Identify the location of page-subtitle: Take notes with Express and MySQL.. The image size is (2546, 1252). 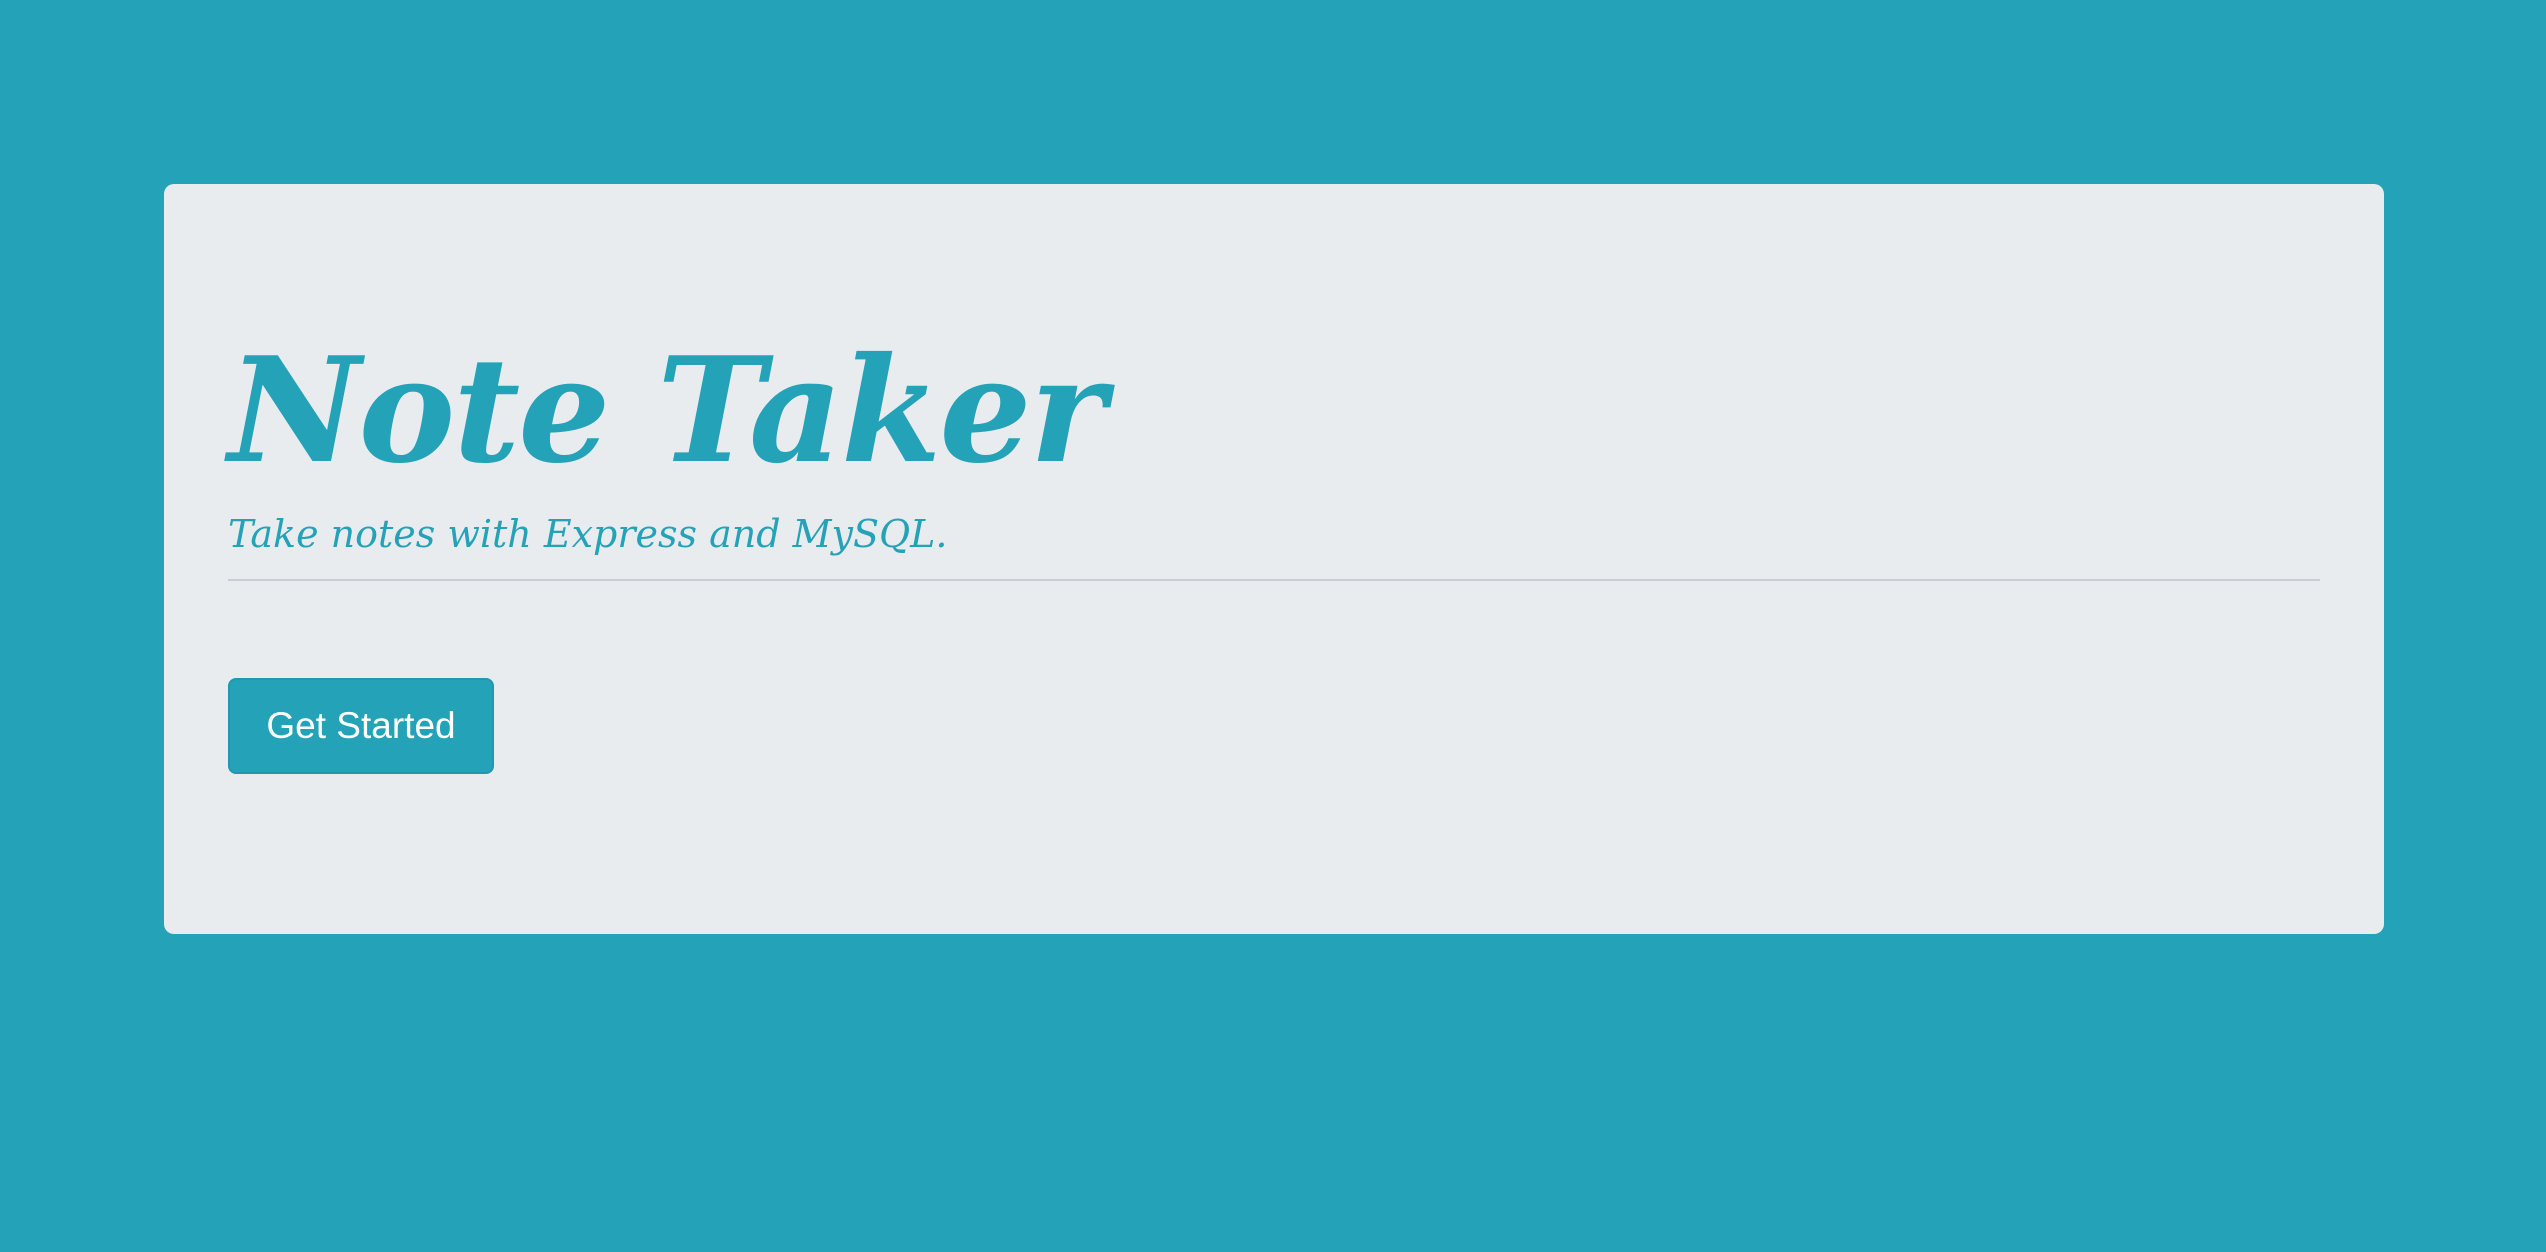
(588, 534).